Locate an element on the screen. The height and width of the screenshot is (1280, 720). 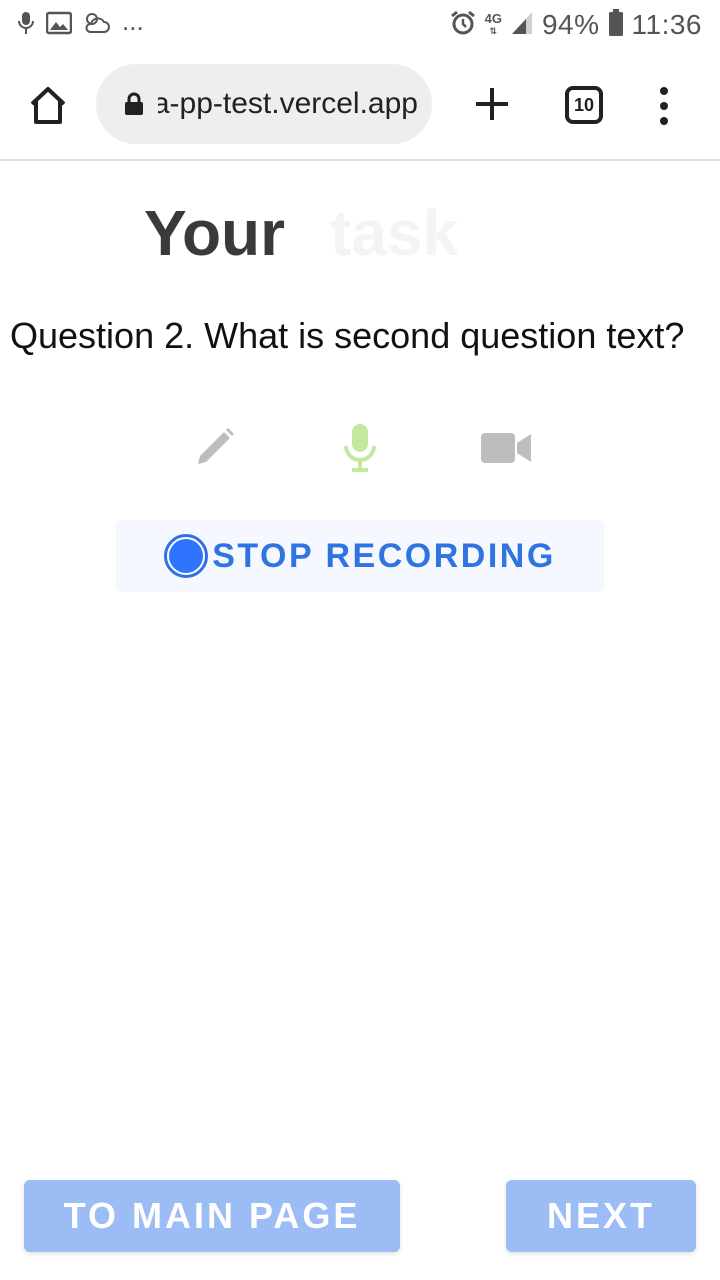
lock-icon is located at coordinates (134, 104).